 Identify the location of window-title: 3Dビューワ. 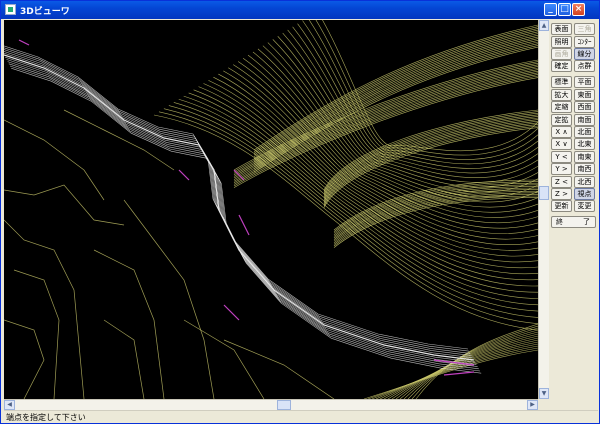
(45, 12).